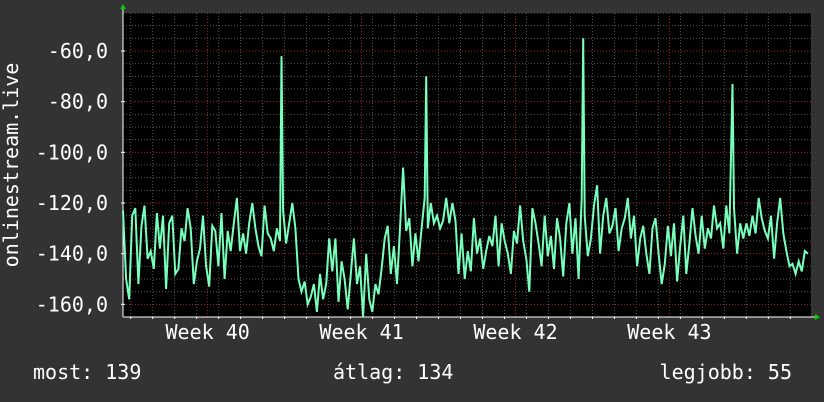  I want to click on y-tick-label: -120,0, so click(72, 203).